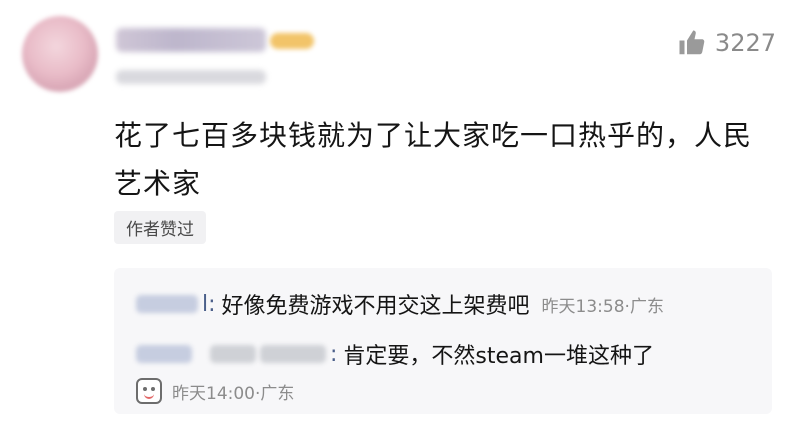  I want to click on like-button: 3227, so click(726, 43).